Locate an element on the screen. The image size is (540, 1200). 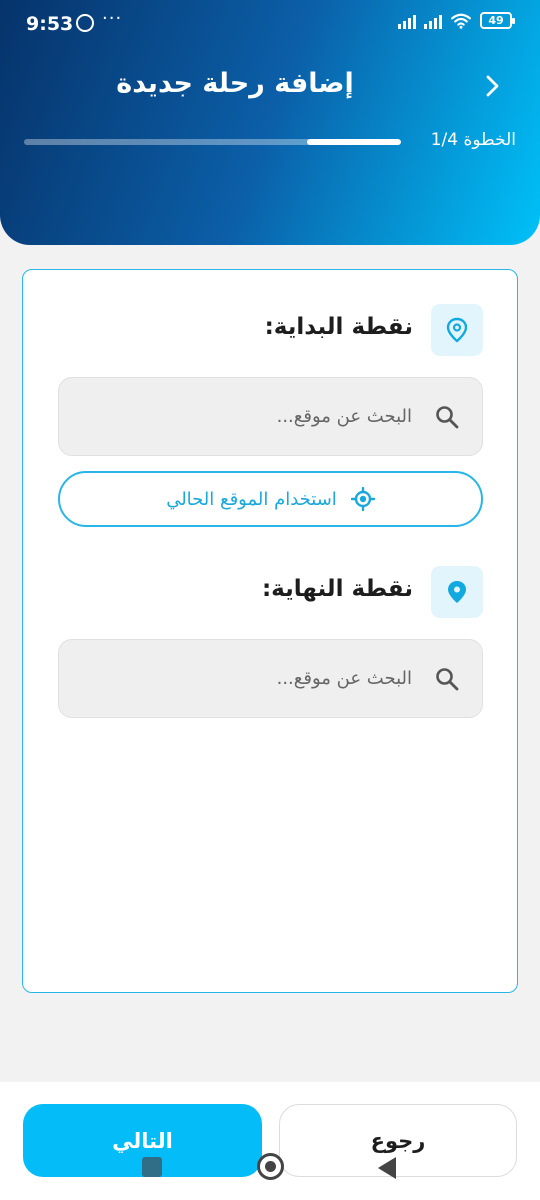
location-pin-filled-icon is located at coordinates (457, 592).